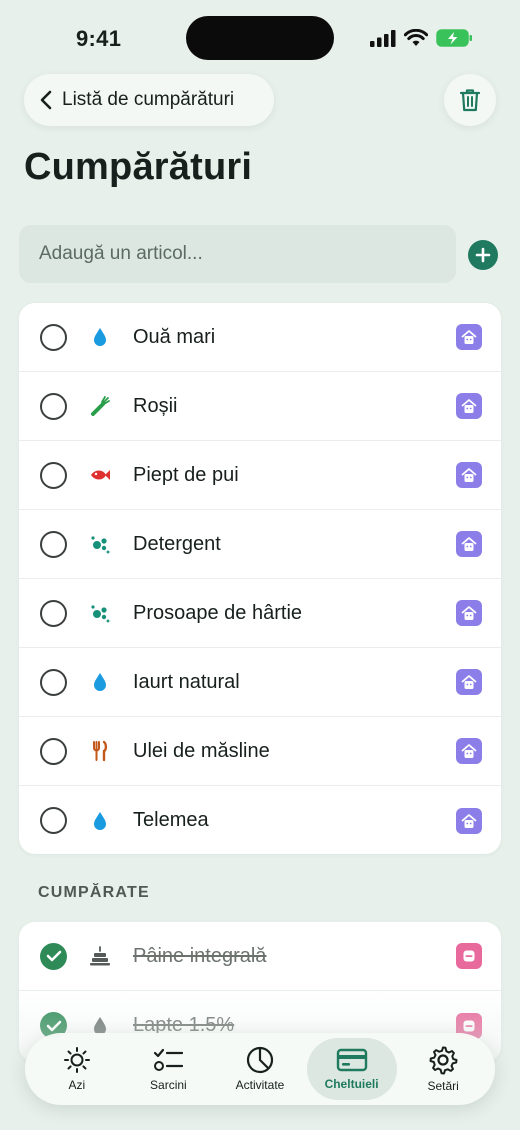 This screenshot has height=1130, width=520. What do you see at coordinates (351, 1084) in the screenshot?
I see `tab-label: Cheltuieli` at bounding box center [351, 1084].